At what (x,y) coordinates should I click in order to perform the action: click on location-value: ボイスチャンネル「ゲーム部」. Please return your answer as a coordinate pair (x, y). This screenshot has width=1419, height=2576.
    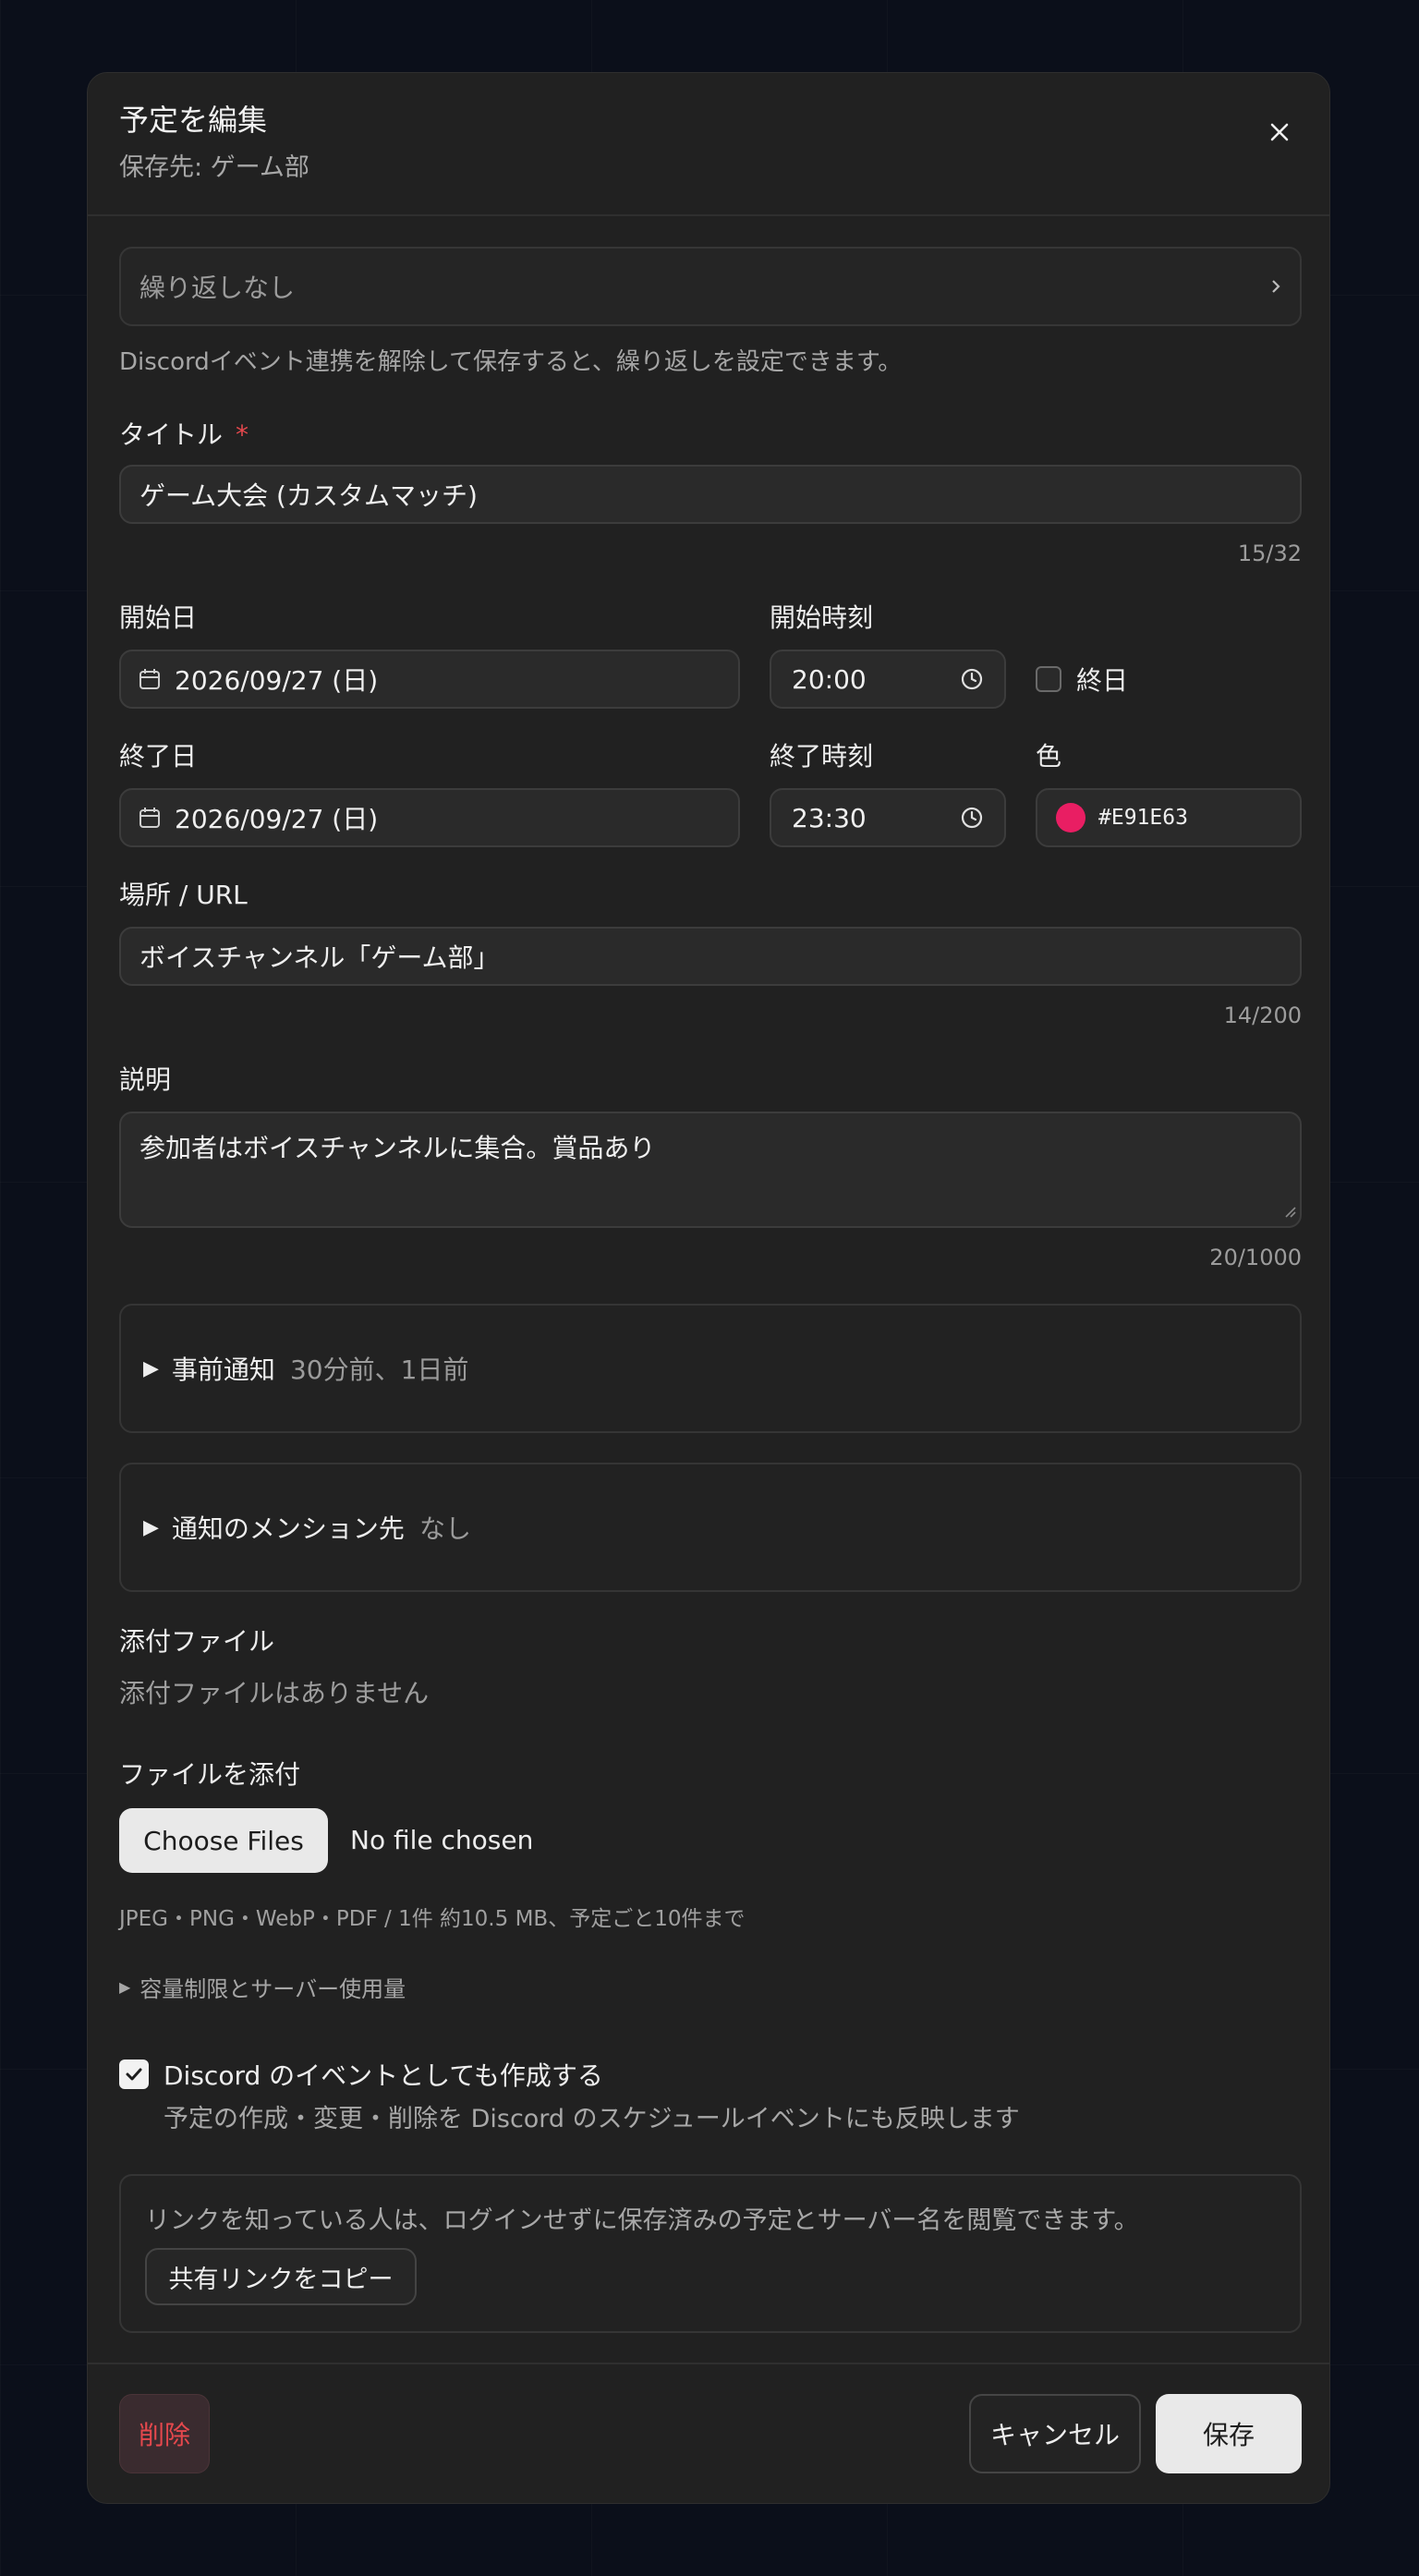
    Looking at the image, I should click on (319, 957).